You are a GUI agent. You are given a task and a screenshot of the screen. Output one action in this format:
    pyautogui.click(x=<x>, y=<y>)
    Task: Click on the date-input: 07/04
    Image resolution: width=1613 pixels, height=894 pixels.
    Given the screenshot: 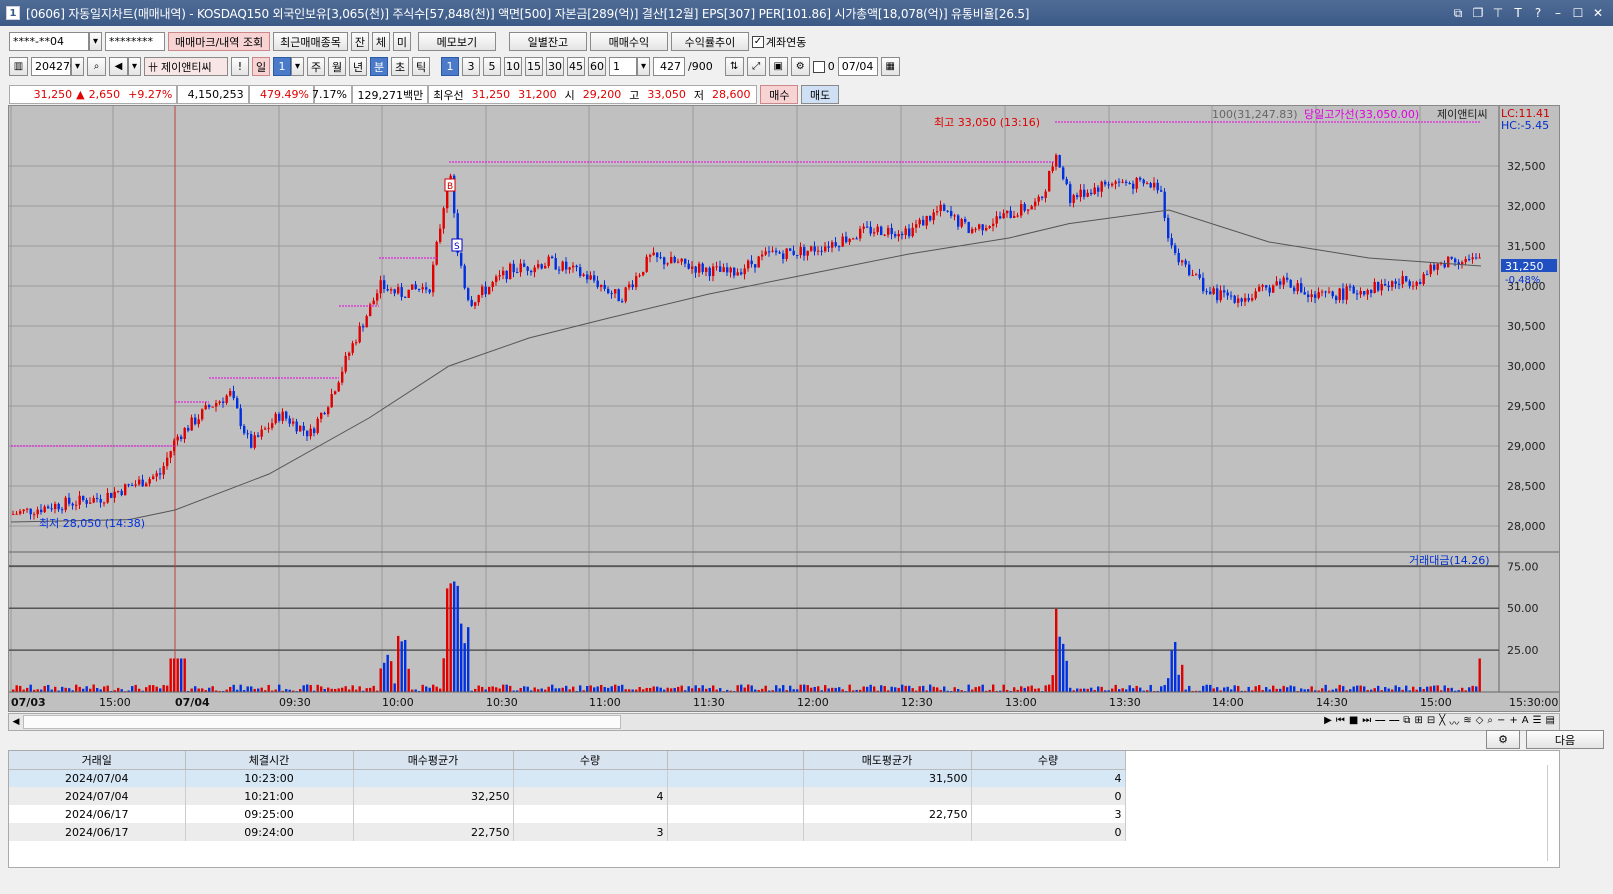 What is the action you would take?
    pyautogui.click(x=857, y=66)
    